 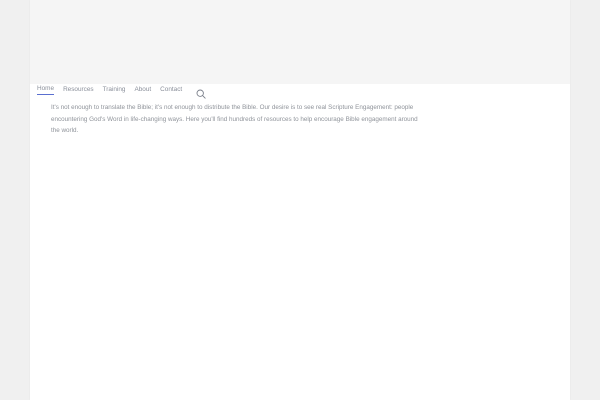 What do you see at coordinates (201, 92) in the screenshot?
I see `search-icon` at bounding box center [201, 92].